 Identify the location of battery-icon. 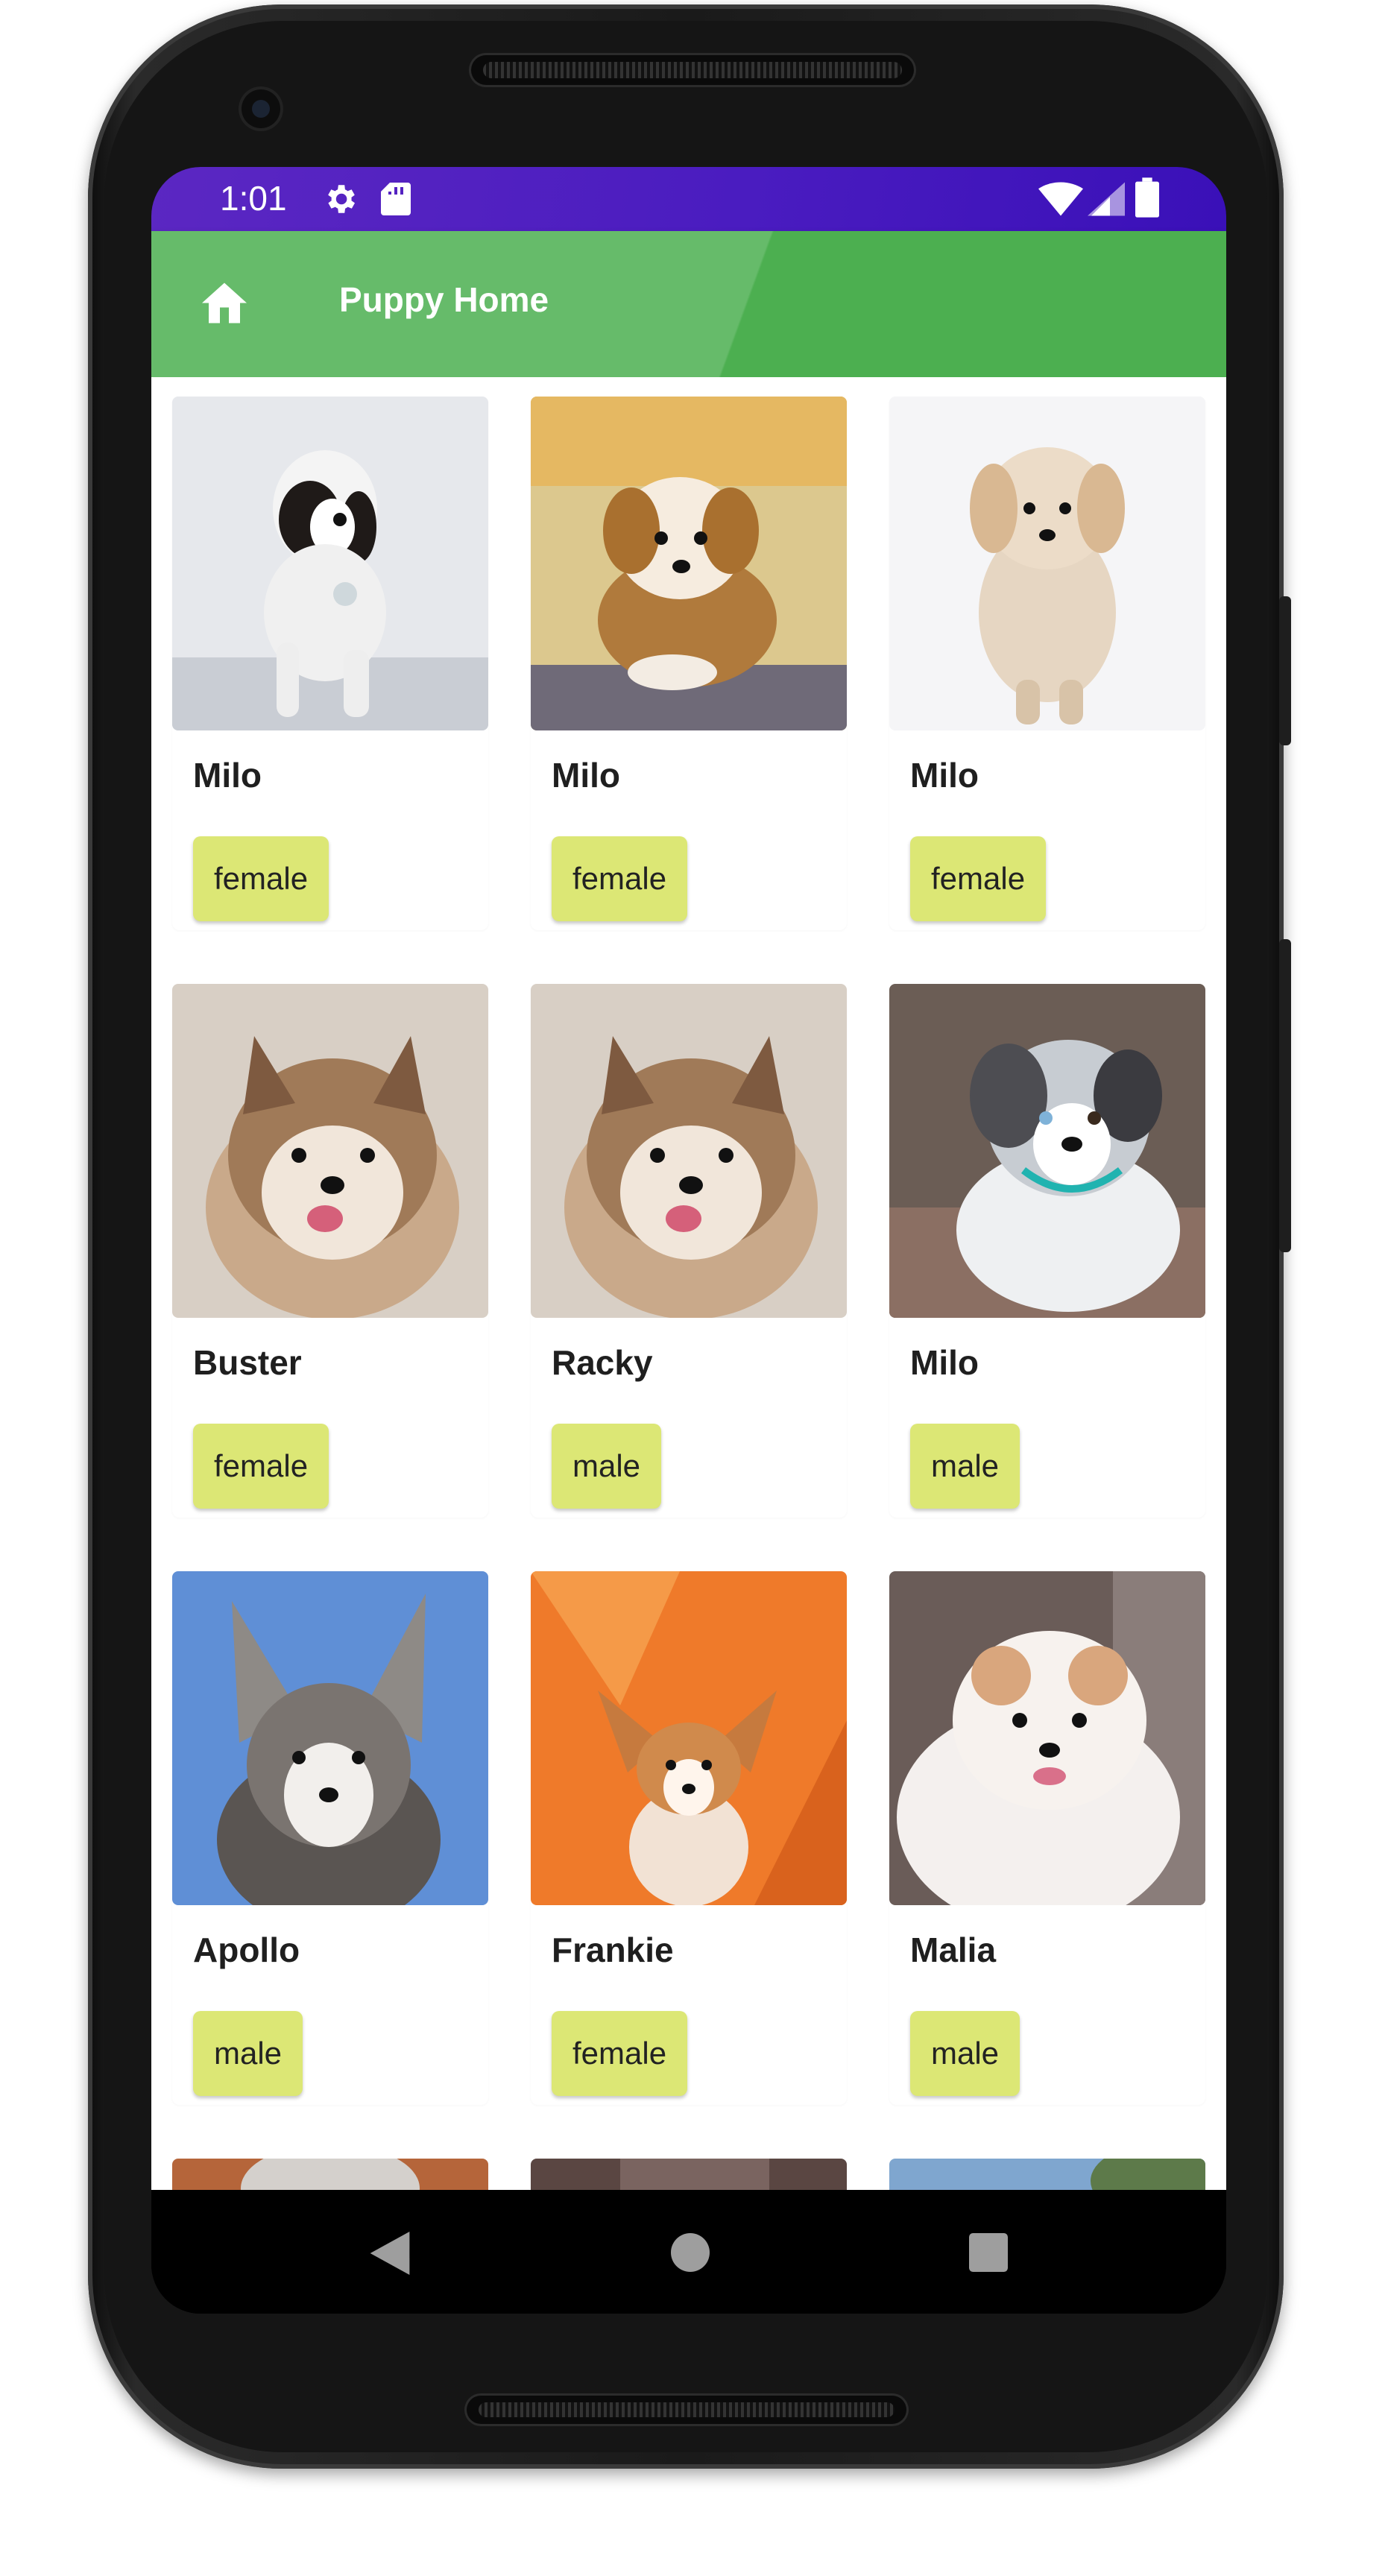
(1147, 199).